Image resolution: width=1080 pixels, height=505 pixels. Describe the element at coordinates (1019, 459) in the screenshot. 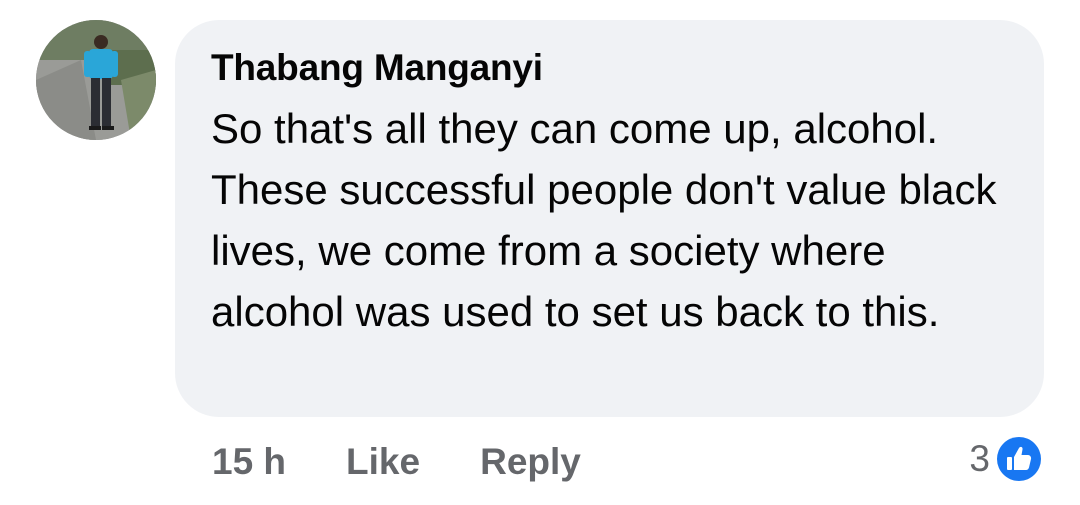

I see `thumbs-up-icon` at that location.